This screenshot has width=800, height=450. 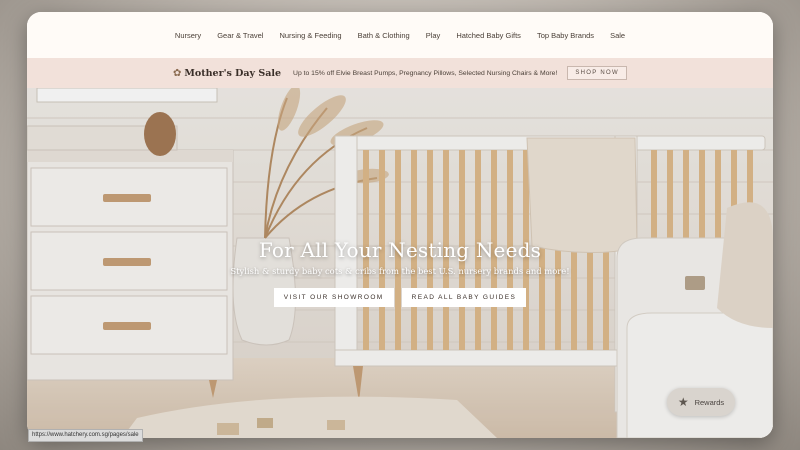 What do you see at coordinates (709, 402) in the screenshot?
I see `rewards-label: Rewards` at bounding box center [709, 402].